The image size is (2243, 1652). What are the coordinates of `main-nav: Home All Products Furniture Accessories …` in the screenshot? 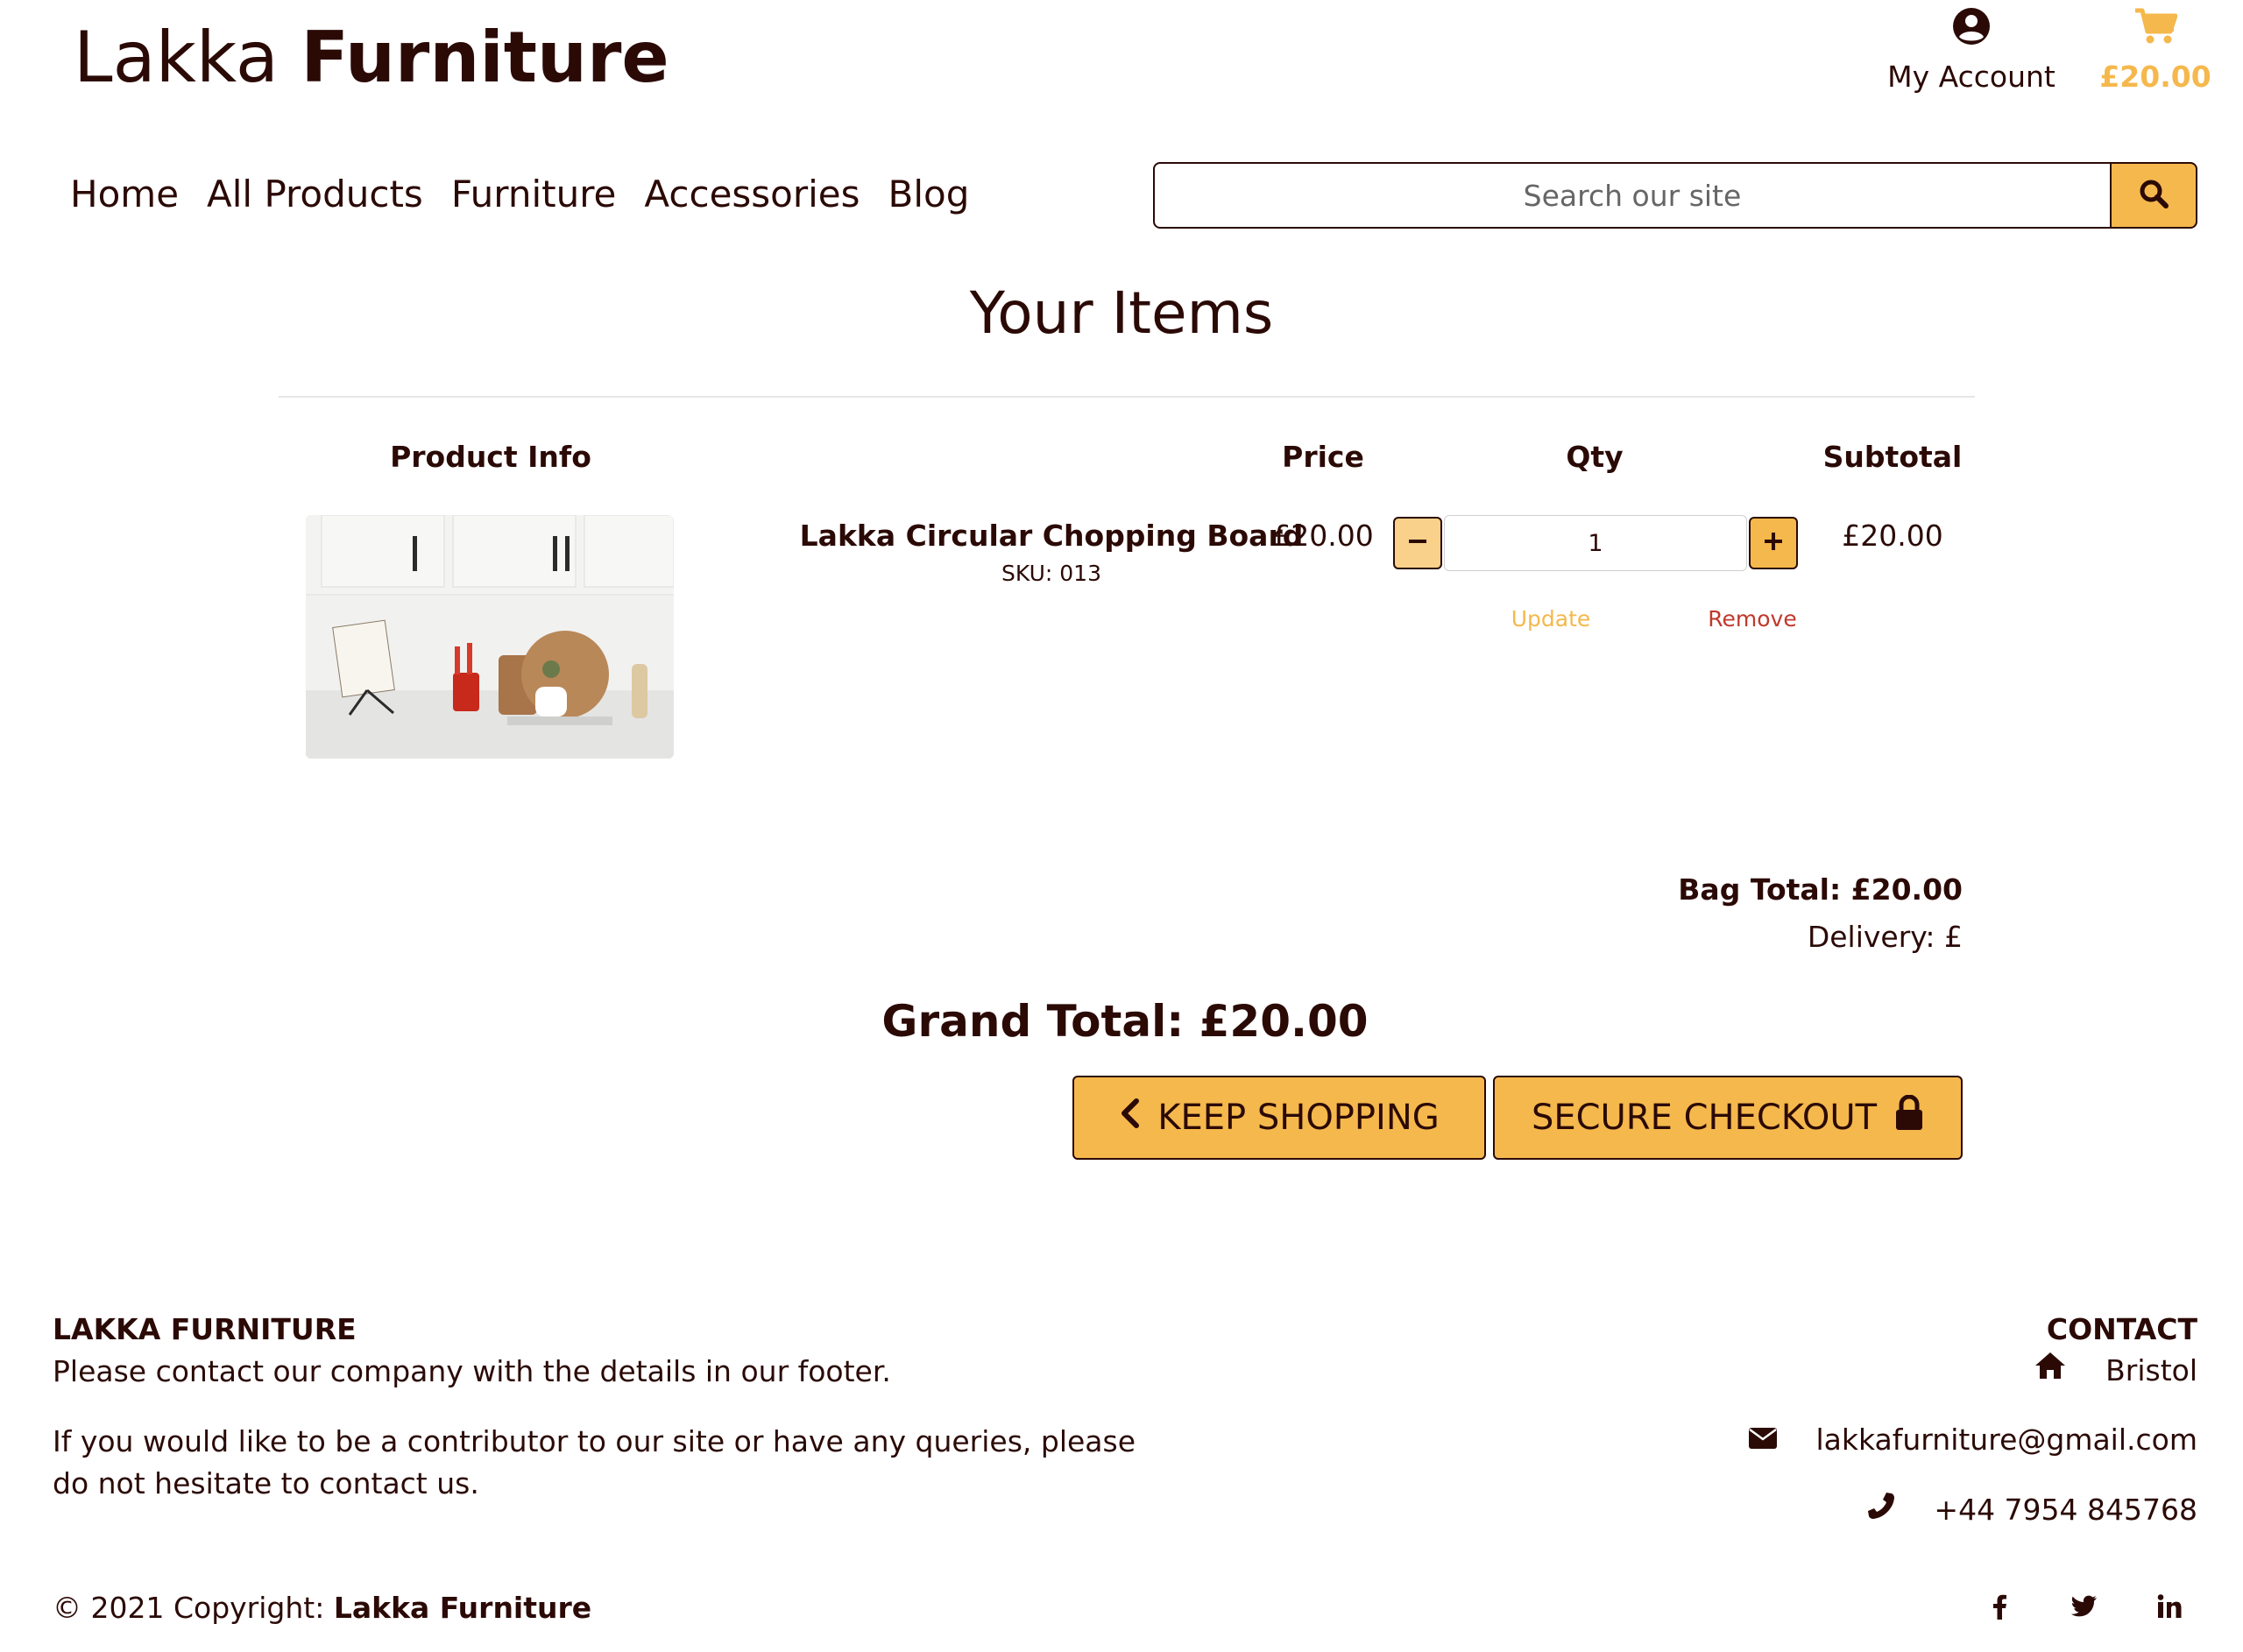 It's located at (520, 194).